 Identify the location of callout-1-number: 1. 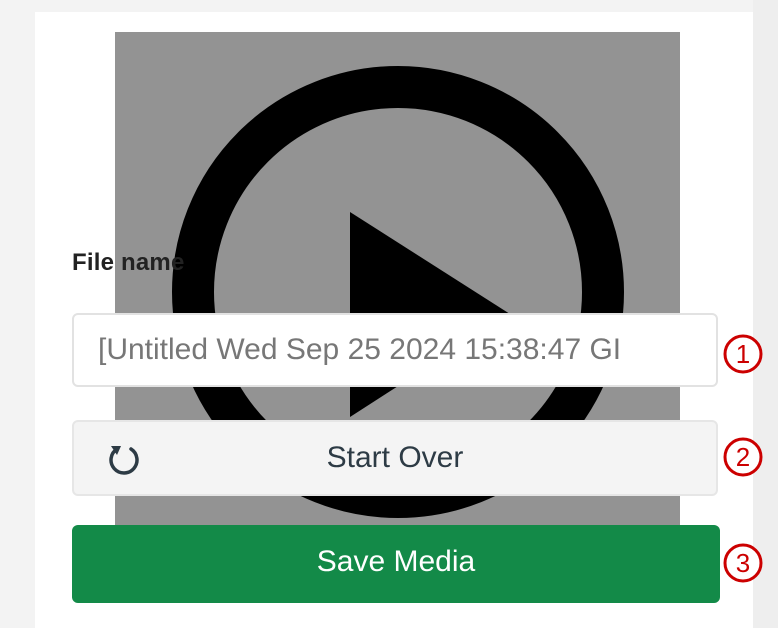
(743, 354).